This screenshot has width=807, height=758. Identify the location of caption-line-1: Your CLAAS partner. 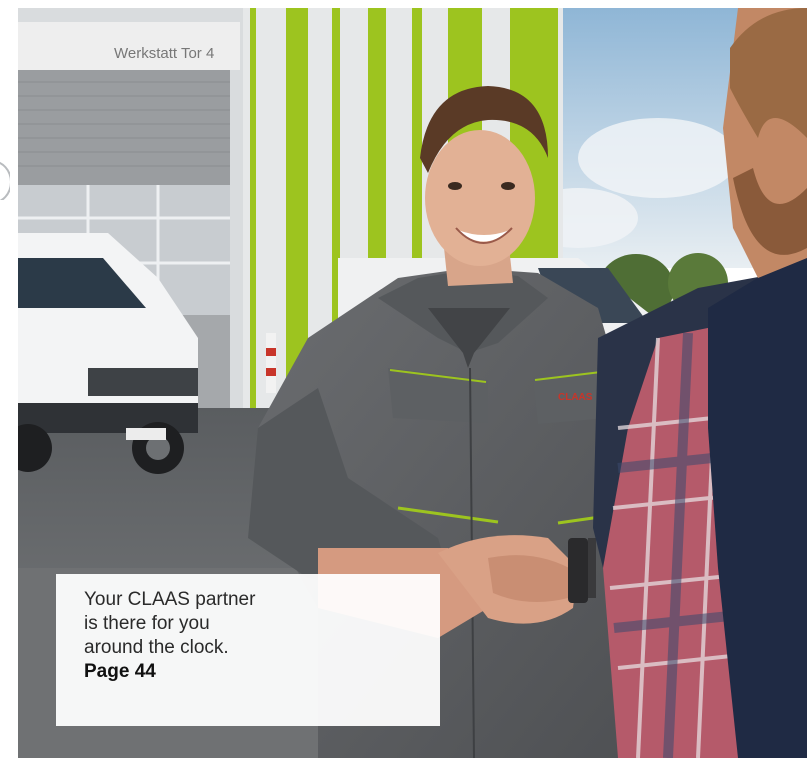
(170, 599).